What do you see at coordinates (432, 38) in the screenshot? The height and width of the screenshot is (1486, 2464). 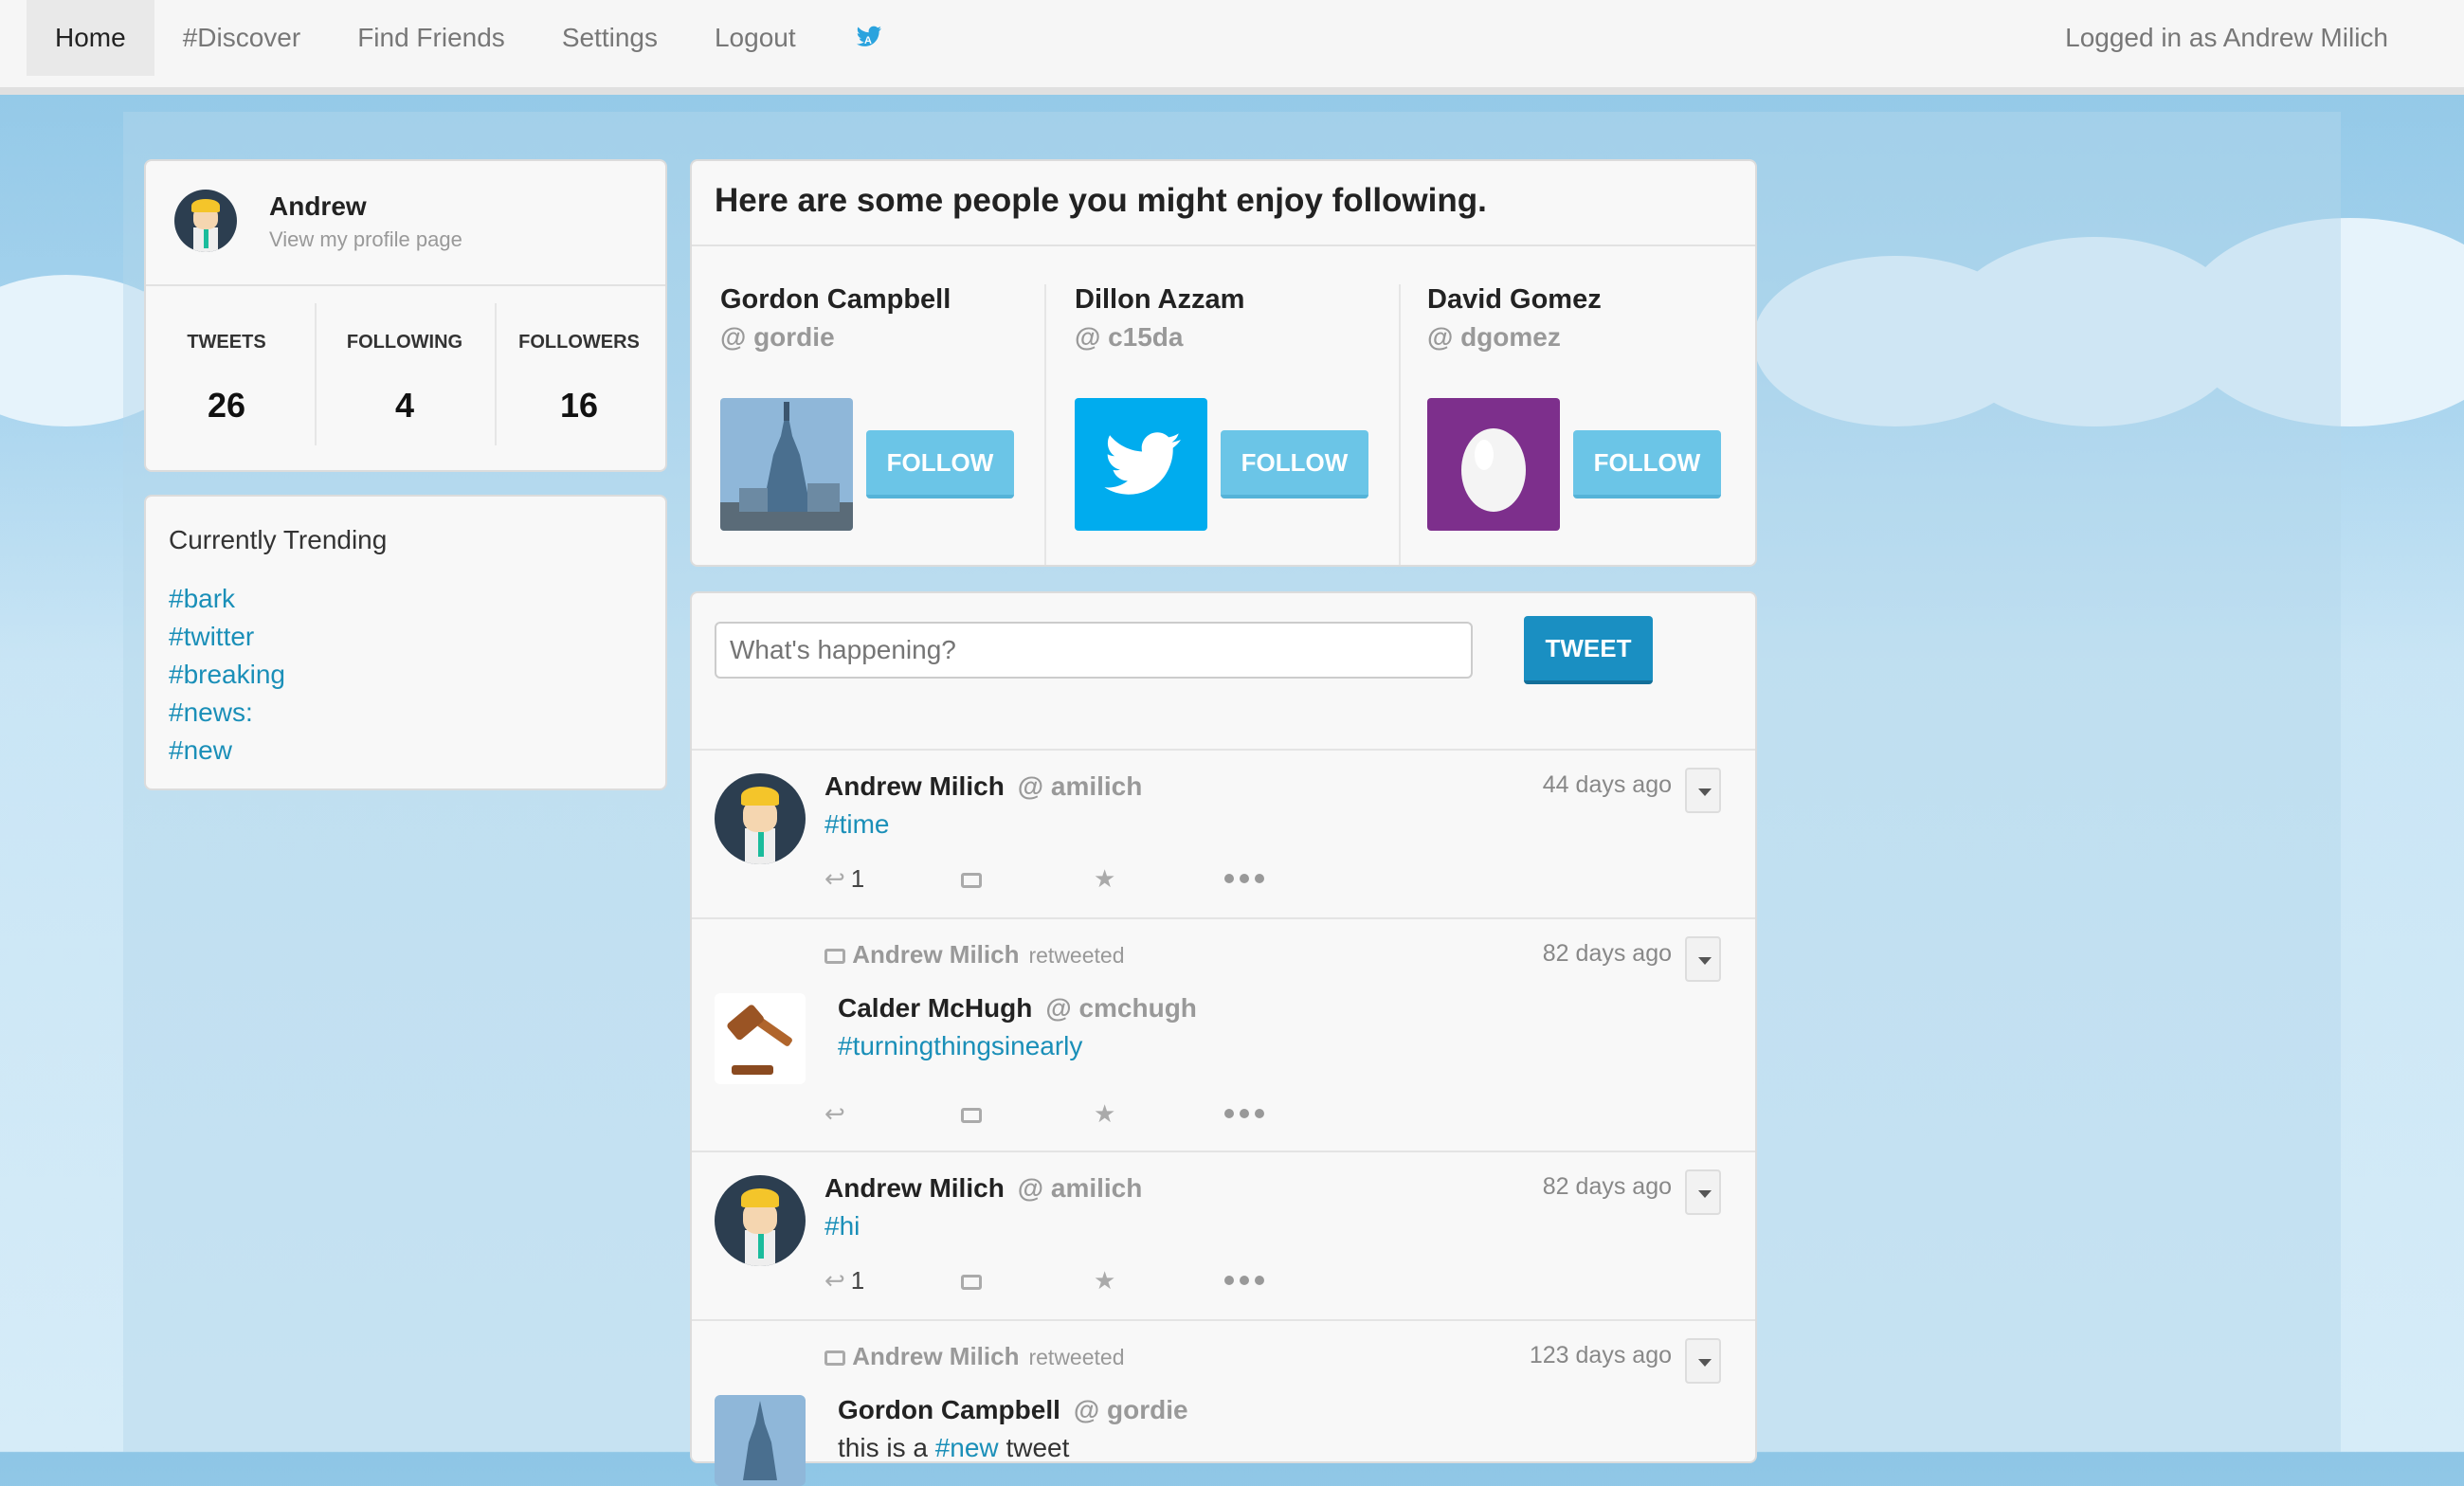 I see `nav-find-friends: Find Friends` at bounding box center [432, 38].